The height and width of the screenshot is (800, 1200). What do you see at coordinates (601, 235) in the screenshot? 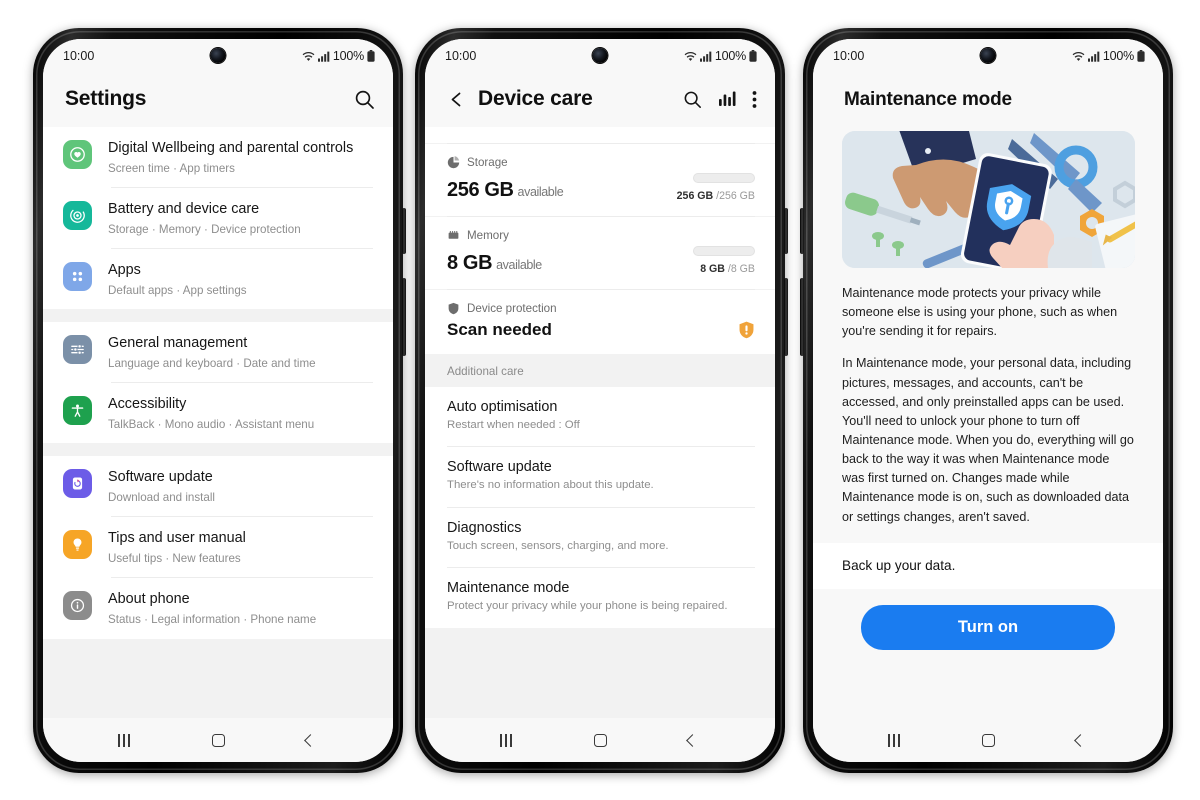
I see `stat-header: Memory` at bounding box center [601, 235].